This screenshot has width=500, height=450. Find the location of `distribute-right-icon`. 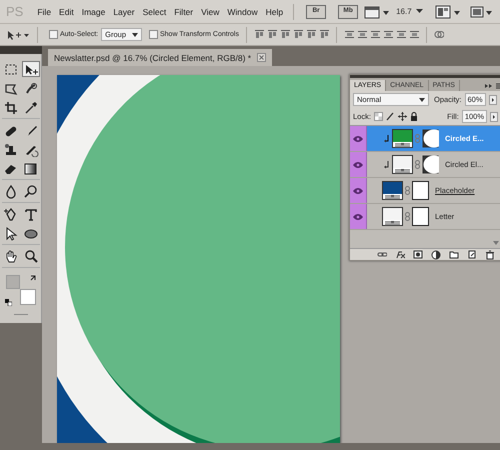

distribute-right-icon is located at coordinates (413, 34).